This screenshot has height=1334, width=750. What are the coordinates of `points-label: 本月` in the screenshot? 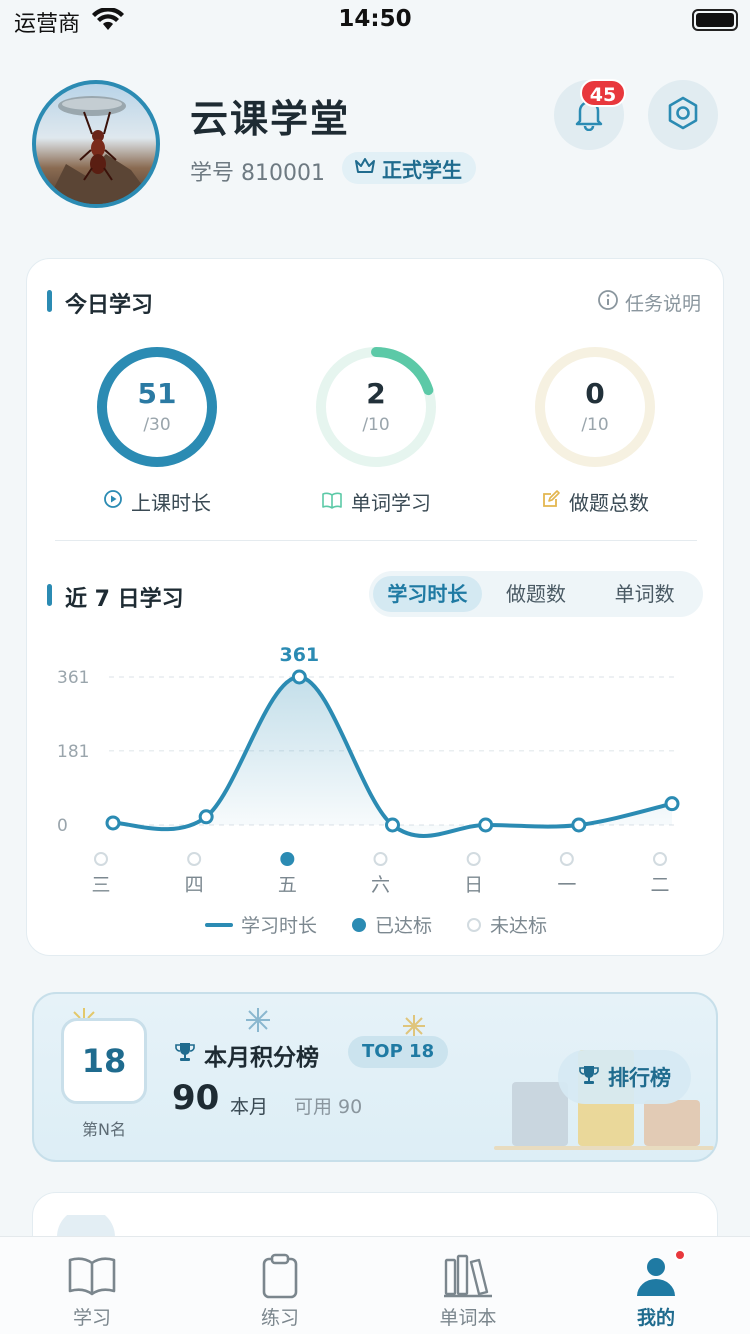 It's located at (249, 1107).